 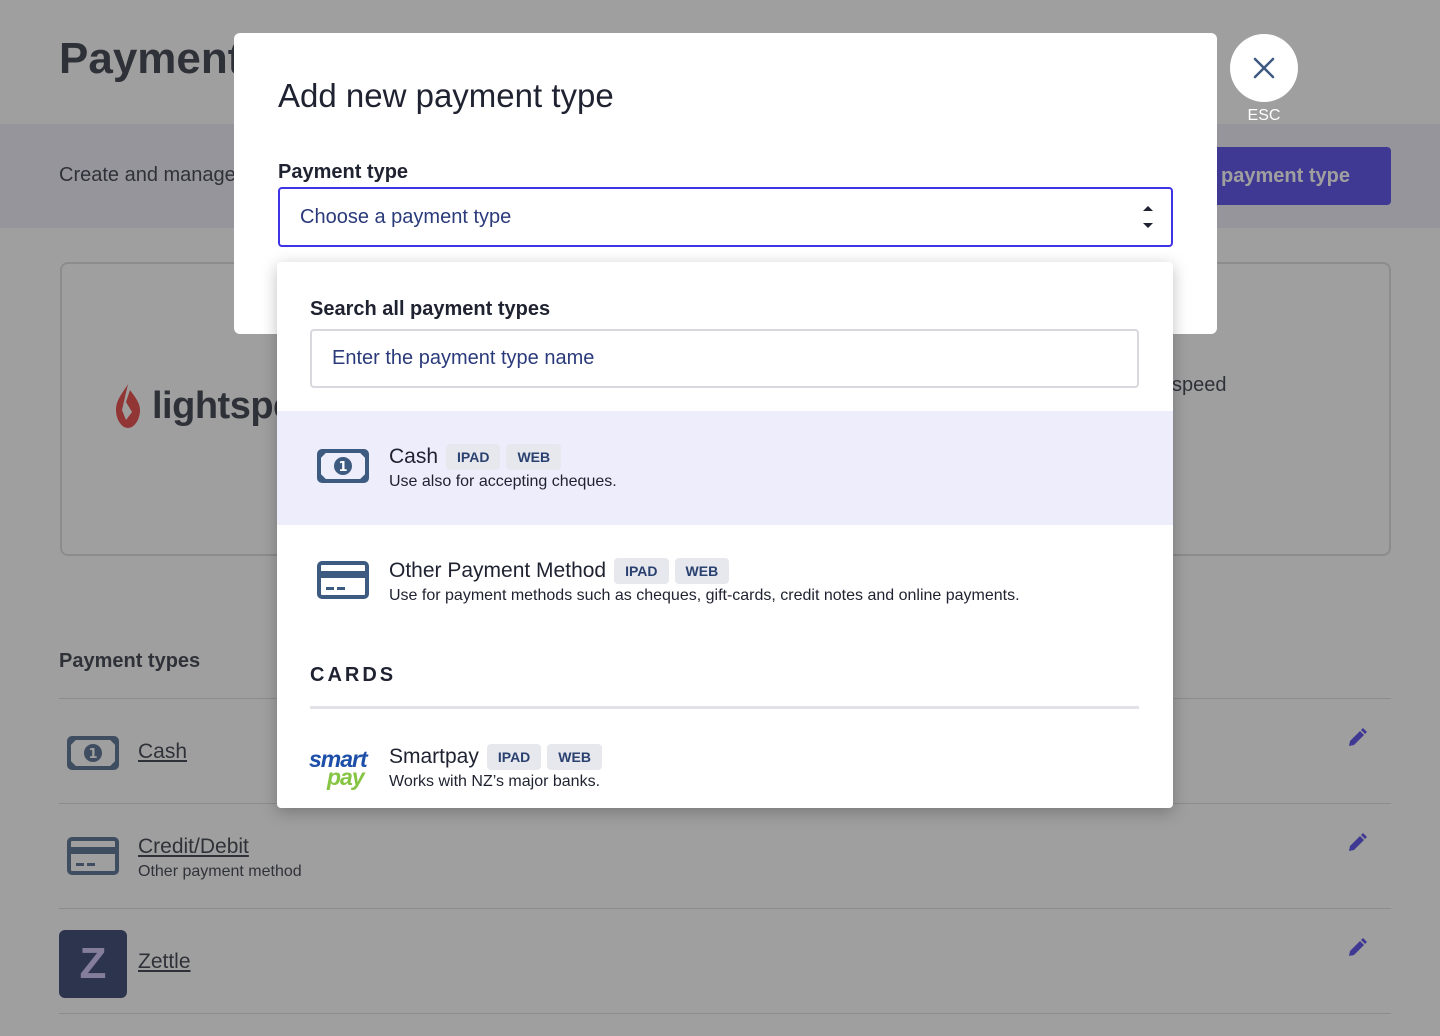 I want to click on close-icon, so click(x=1264, y=68).